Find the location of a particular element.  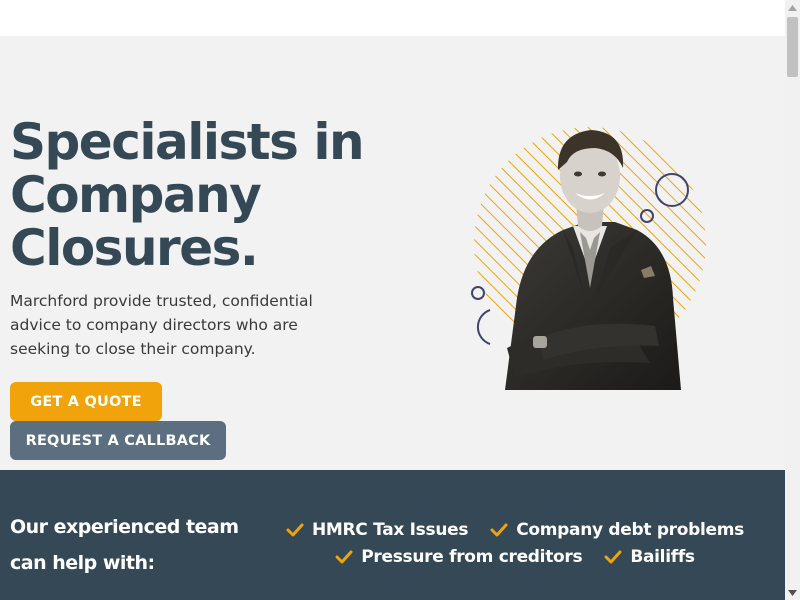

headline-line-1: Specialists in is located at coordinates (187, 142).